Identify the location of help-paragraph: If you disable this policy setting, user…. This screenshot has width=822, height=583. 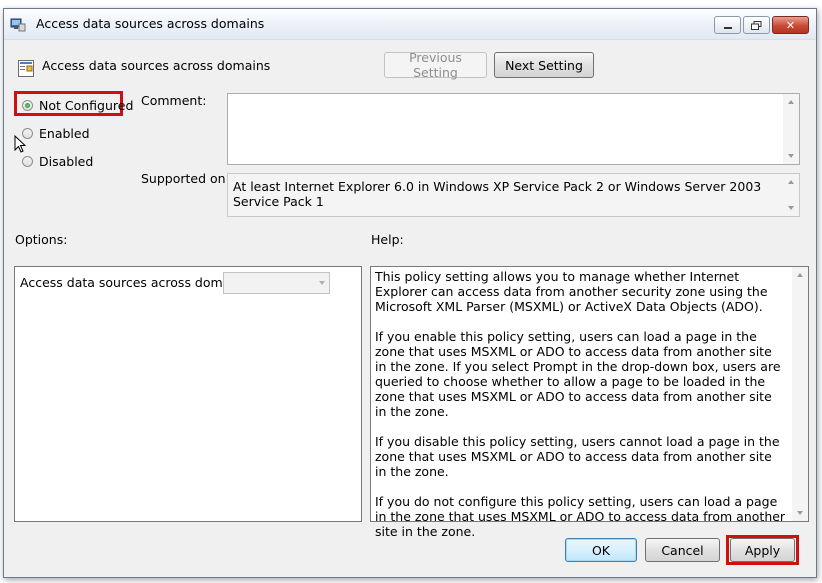
(577, 456).